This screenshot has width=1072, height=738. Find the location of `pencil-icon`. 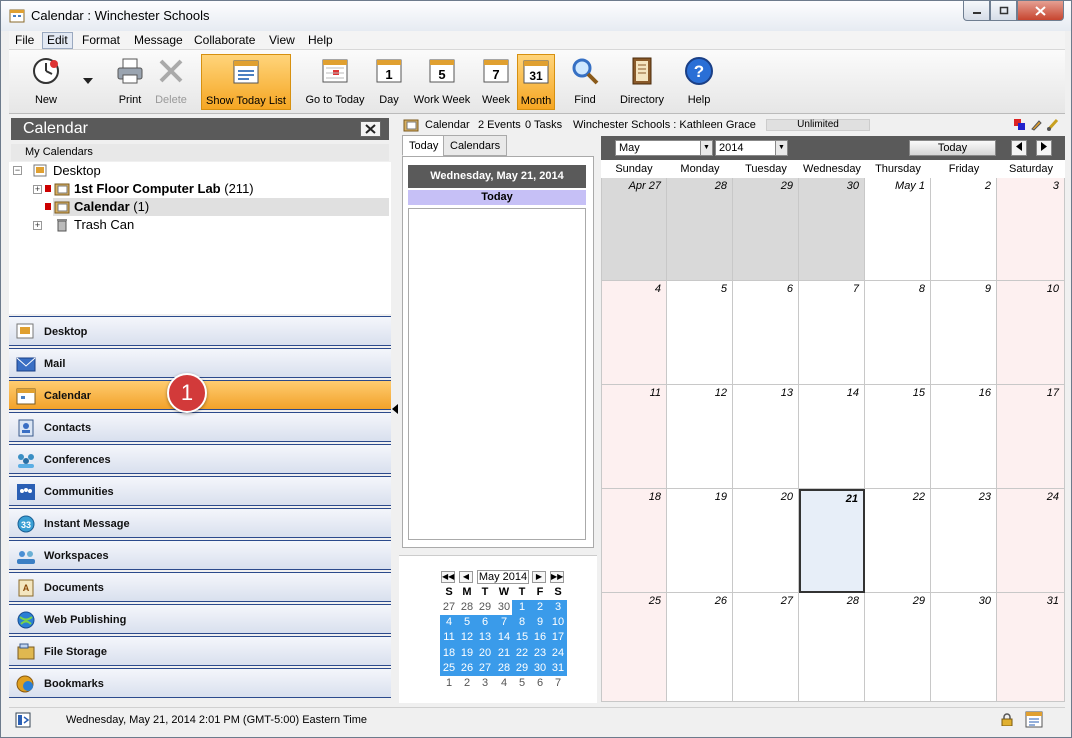

pencil-icon is located at coordinates (1036, 125).